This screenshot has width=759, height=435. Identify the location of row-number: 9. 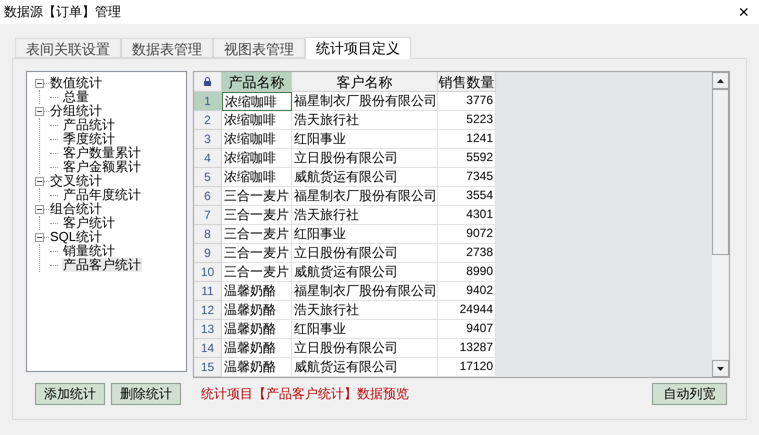
(208, 253).